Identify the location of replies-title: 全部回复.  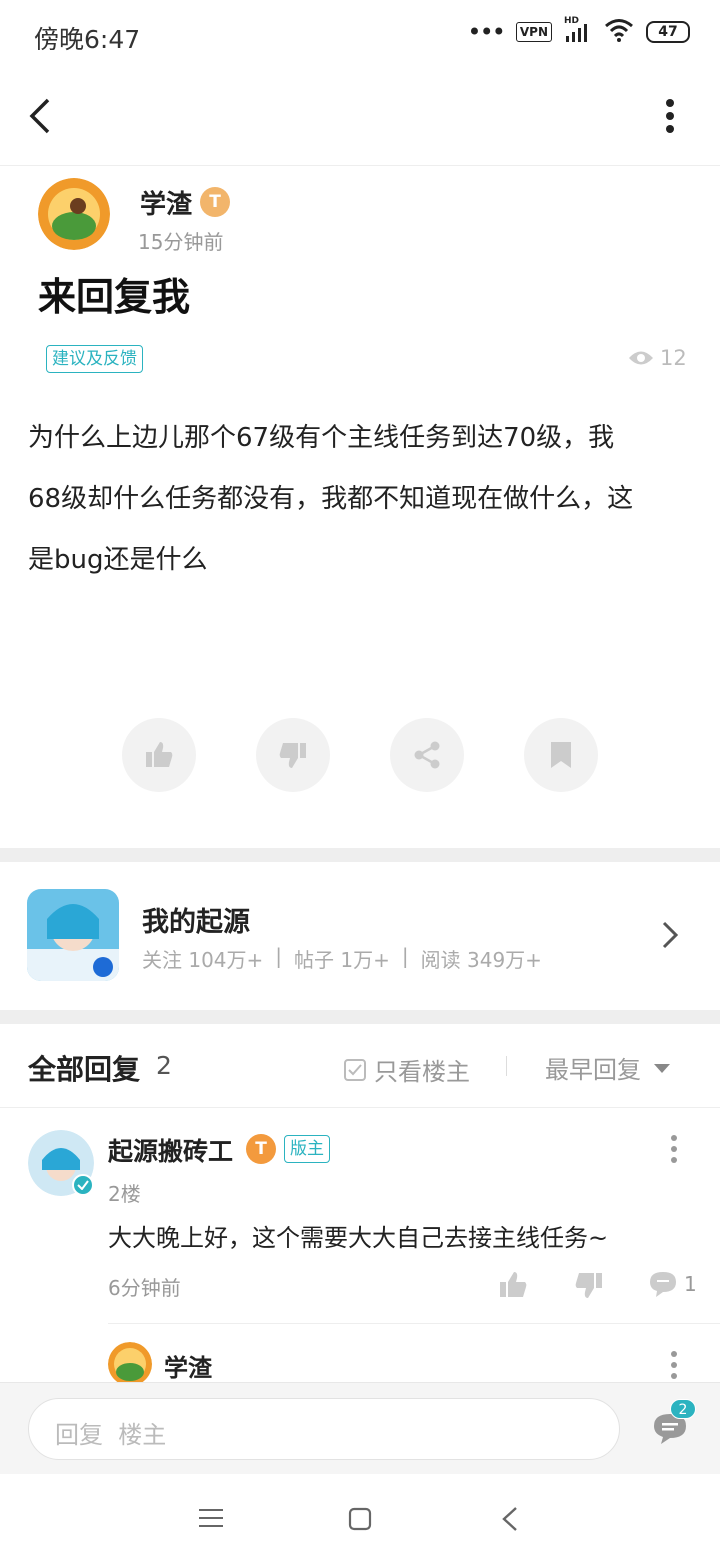
(84, 1069).